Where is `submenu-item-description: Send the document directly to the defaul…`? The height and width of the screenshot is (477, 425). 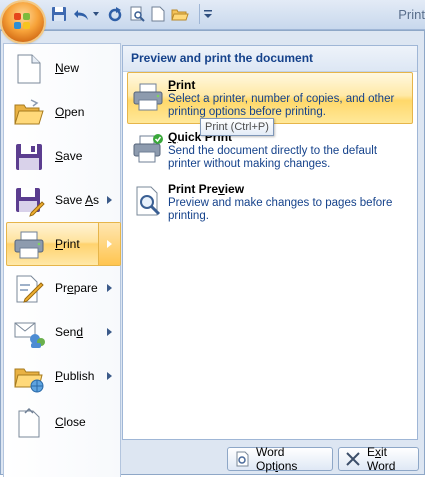 submenu-item-description: Send the document directly to the defaul… is located at coordinates (273, 157).